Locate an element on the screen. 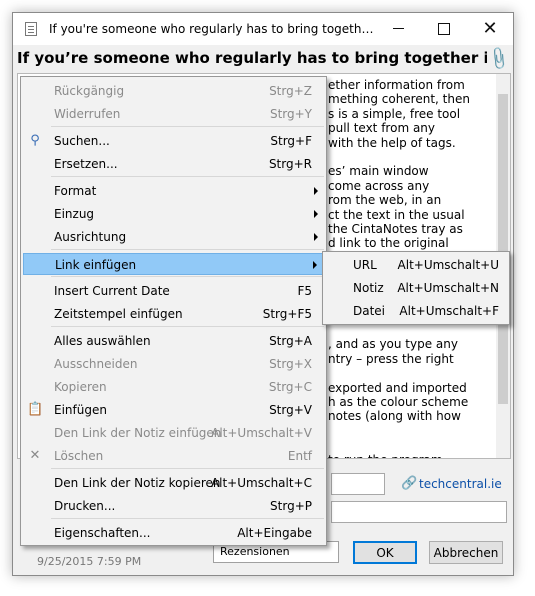  delete-icon: ✕ is located at coordinates (35, 455).